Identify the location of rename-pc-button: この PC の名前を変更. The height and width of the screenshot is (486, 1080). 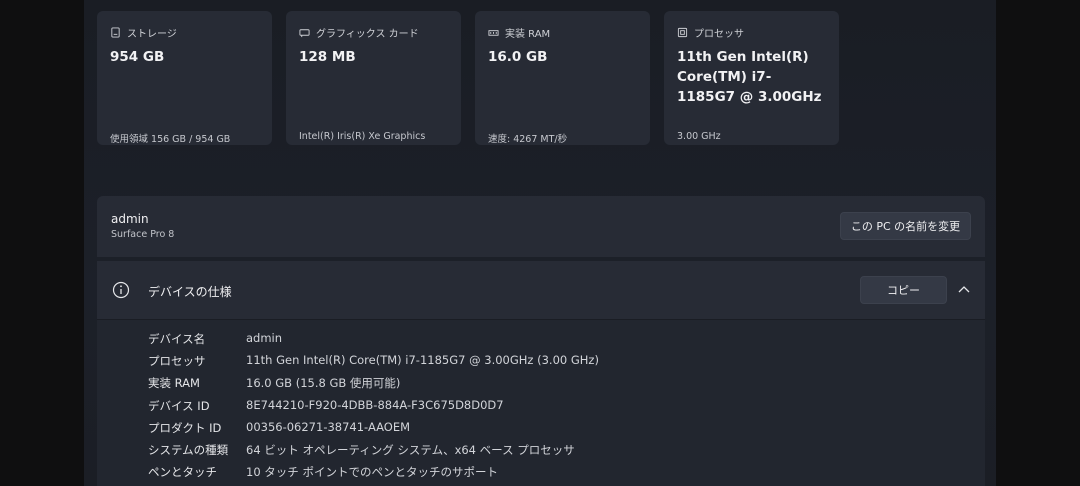
(905, 226).